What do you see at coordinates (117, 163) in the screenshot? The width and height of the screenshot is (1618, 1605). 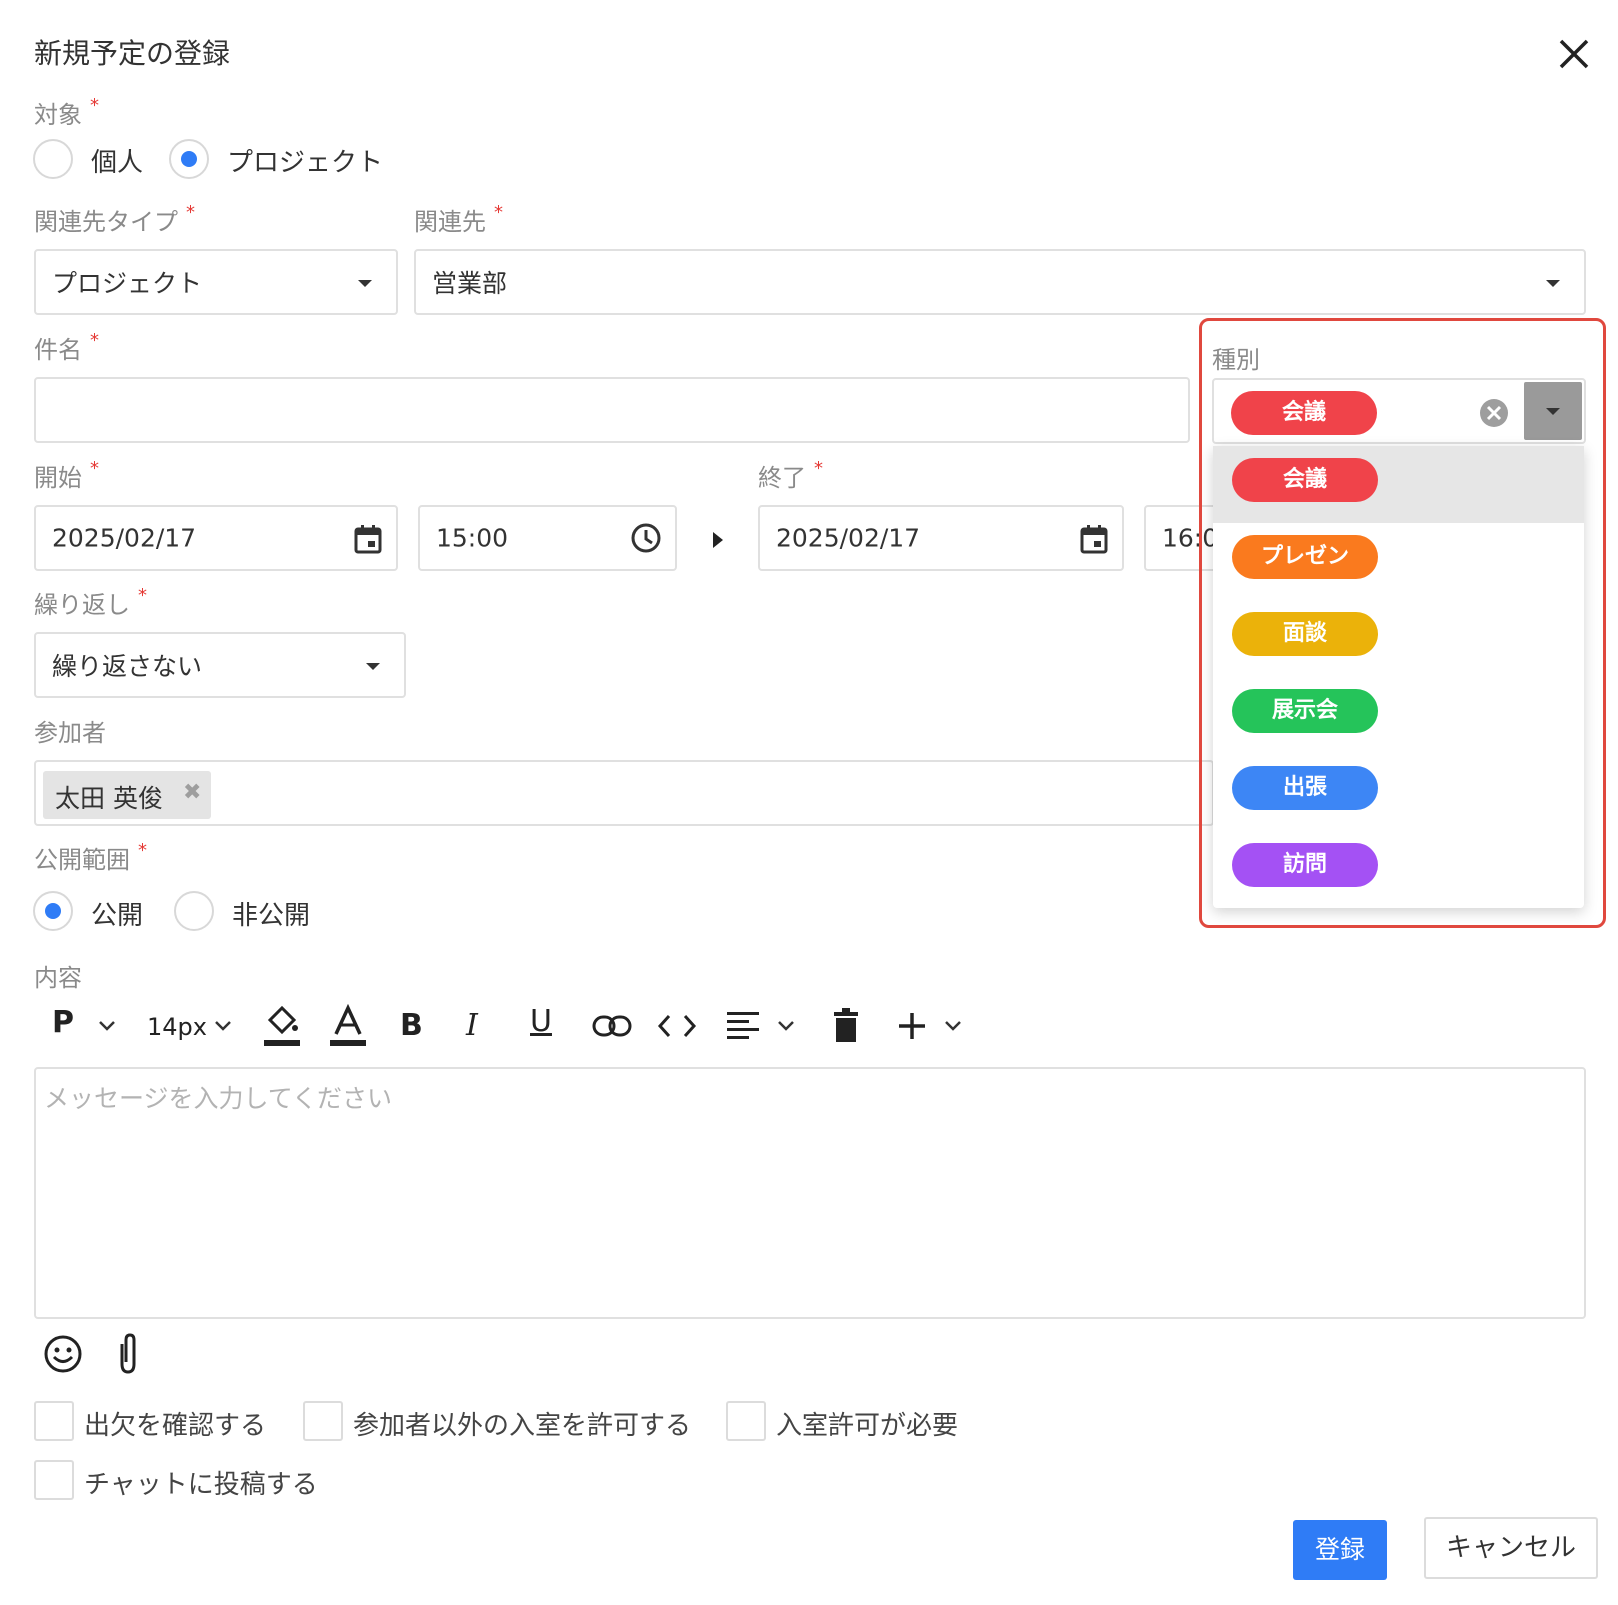 I see `target-option-personal: 個人` at bounding box center [117, 163].